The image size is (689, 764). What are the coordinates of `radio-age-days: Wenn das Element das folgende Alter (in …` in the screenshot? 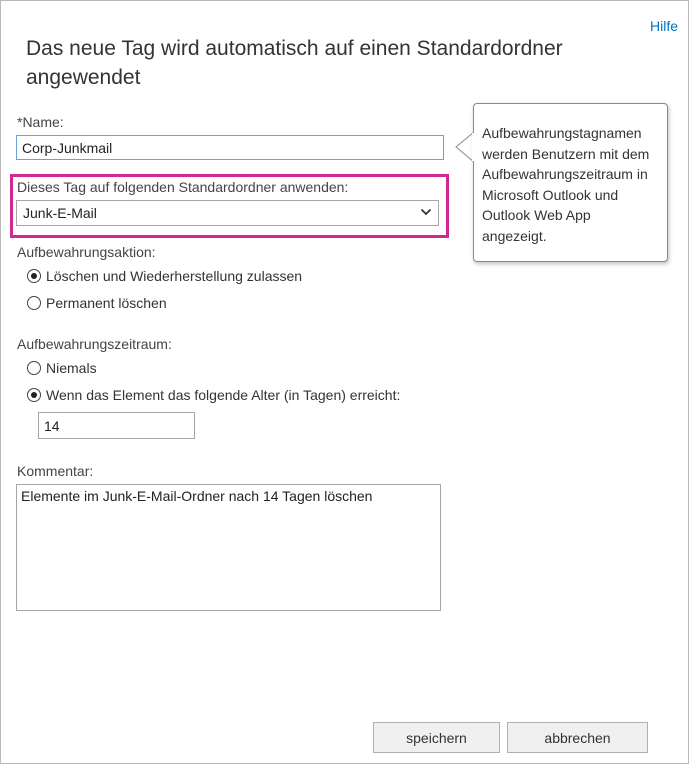 It's located at (213, 395).